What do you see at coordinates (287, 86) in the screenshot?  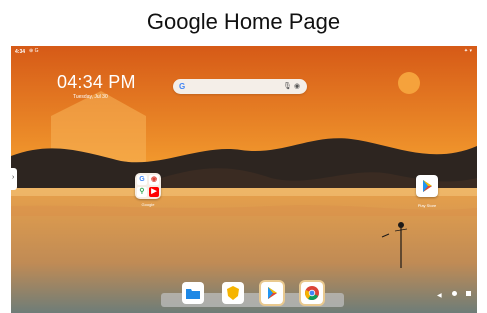 I see `mic-icon: 🎙` at bounding box center [287, 86].